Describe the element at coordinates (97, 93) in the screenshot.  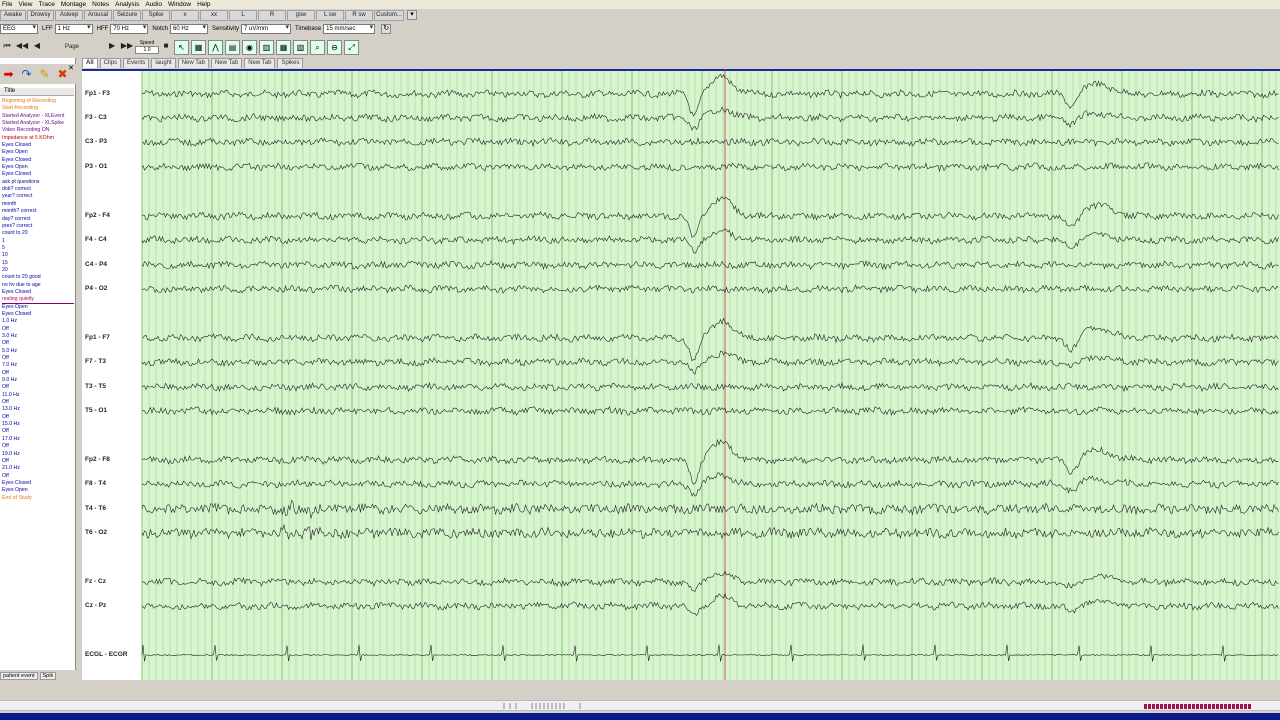
I see `channel-label: Fp1 - F3` at that location.